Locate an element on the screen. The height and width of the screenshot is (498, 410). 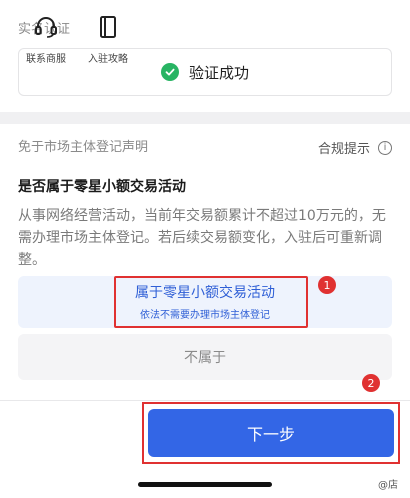
entry-guide-button: 入驻攻略 is located at coordinates (108, 39).